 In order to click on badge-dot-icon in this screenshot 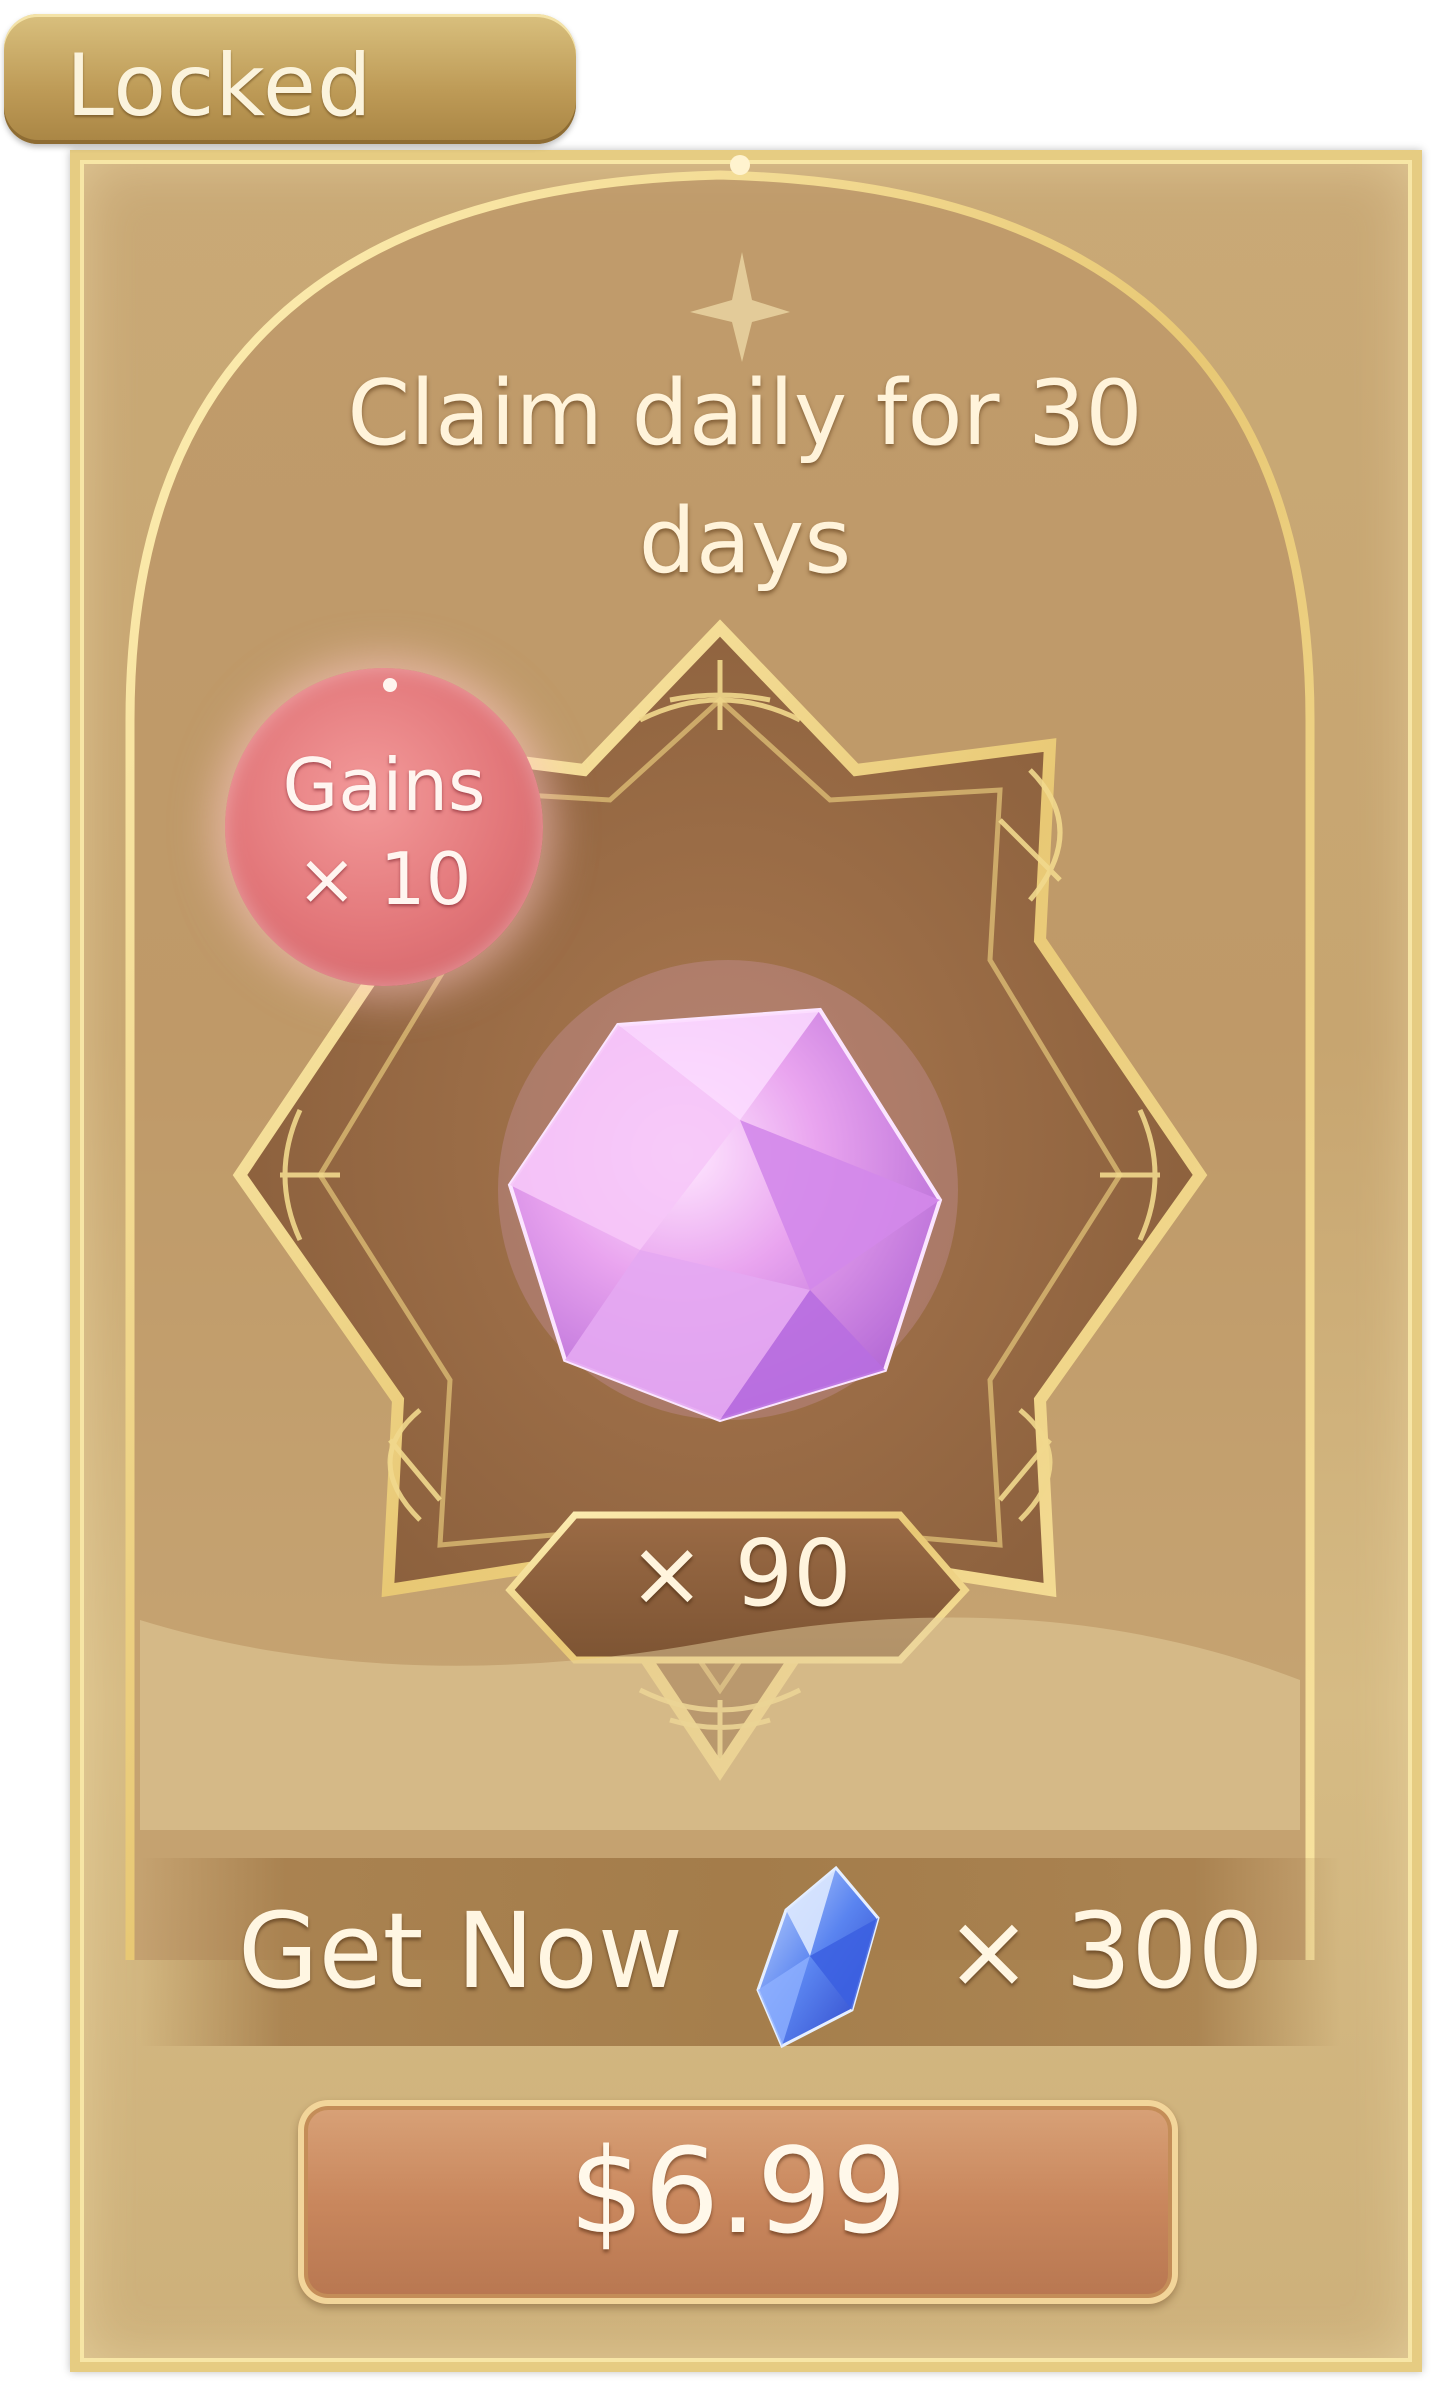, I will do `click(390, 685)`.